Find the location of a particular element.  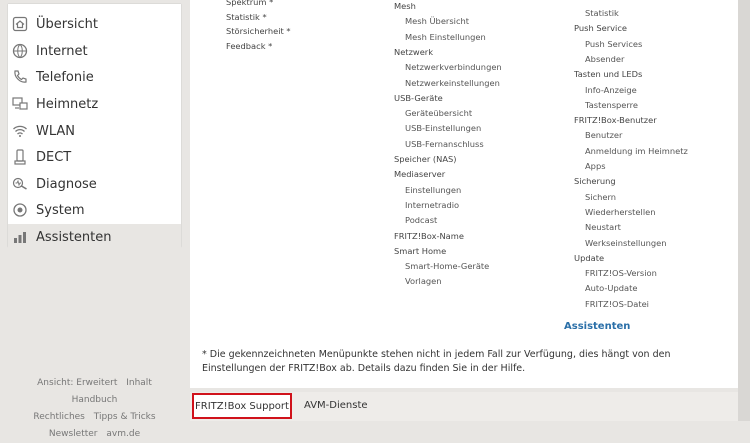

sitemap-link: Tasten und LEDs is located at coordinates (608, 74).